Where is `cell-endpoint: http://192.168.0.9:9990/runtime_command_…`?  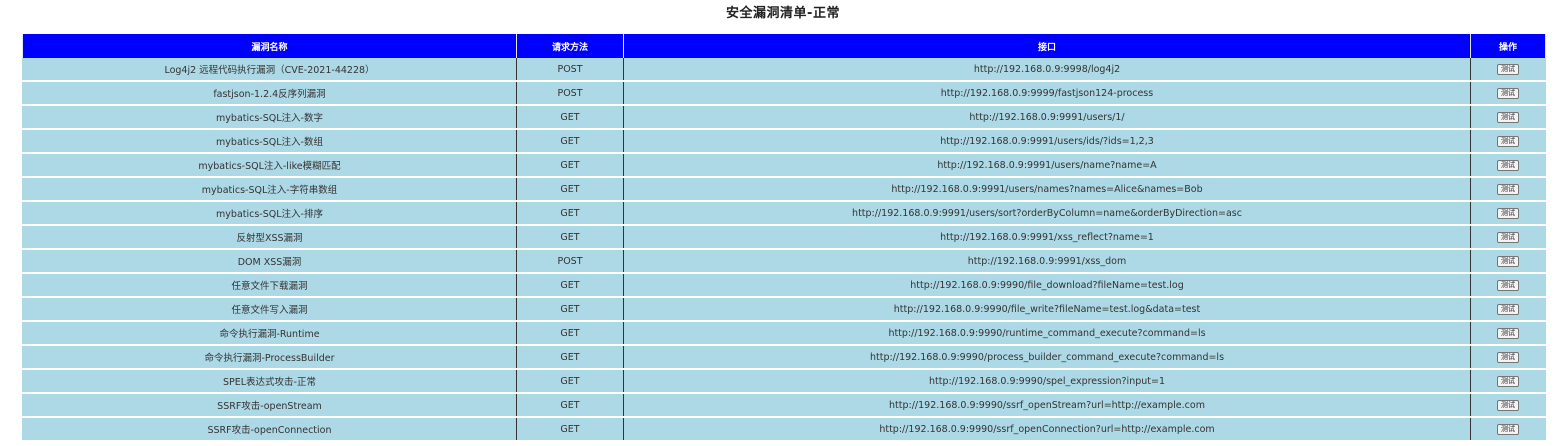 cell-endpoint: http://192.168.0.9:9990/runtime_command_… is located at coordinates (1047, 333).